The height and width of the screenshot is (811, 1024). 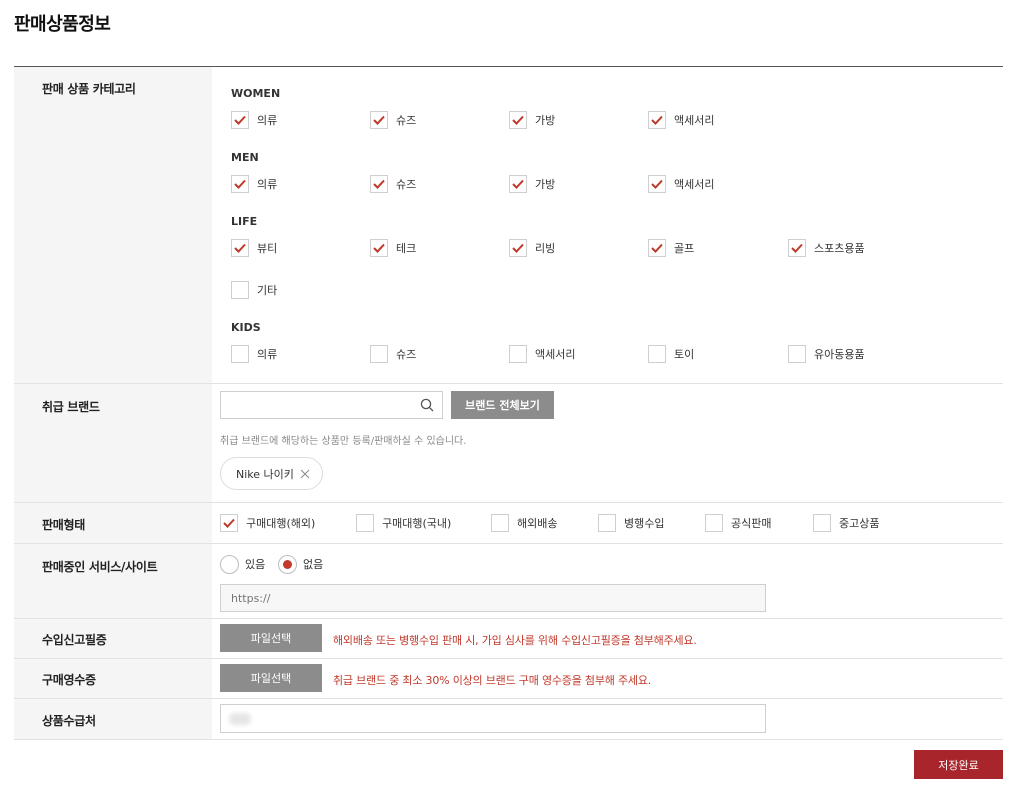 What do you see at coordinates (502, 405) in the screenshot?
I see `brand-view-all-button: 브랜드 전체보기` at bounding box center [502, 405].